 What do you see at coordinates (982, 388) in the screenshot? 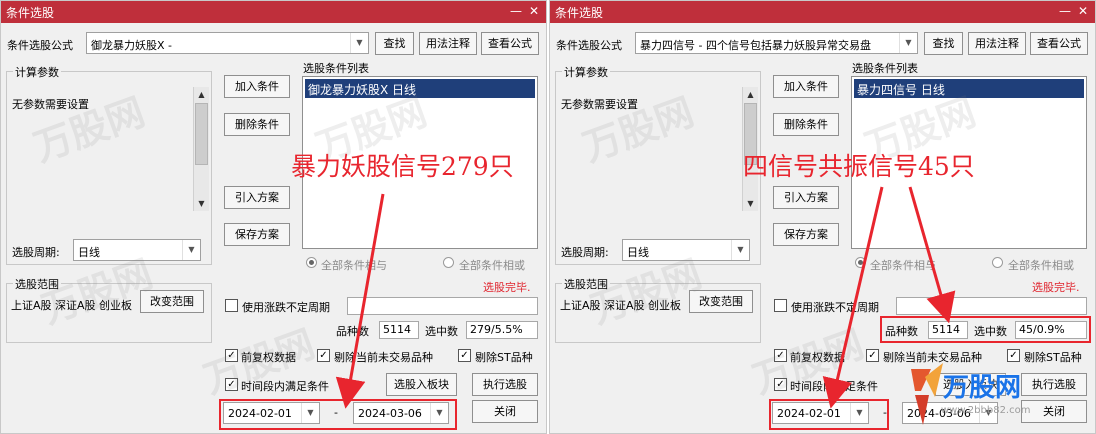
I see `watermark-brand: 万股网` at bounding box center [982, 388].